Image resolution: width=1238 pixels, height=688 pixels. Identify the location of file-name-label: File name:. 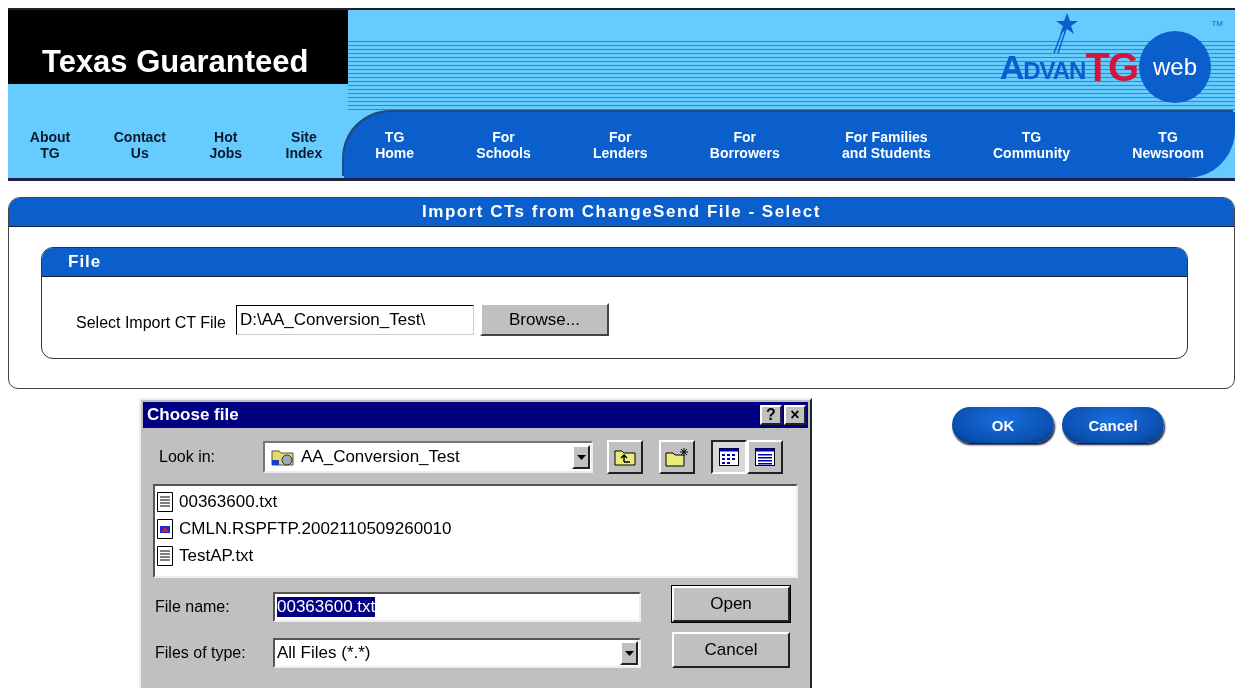
(193, 607).